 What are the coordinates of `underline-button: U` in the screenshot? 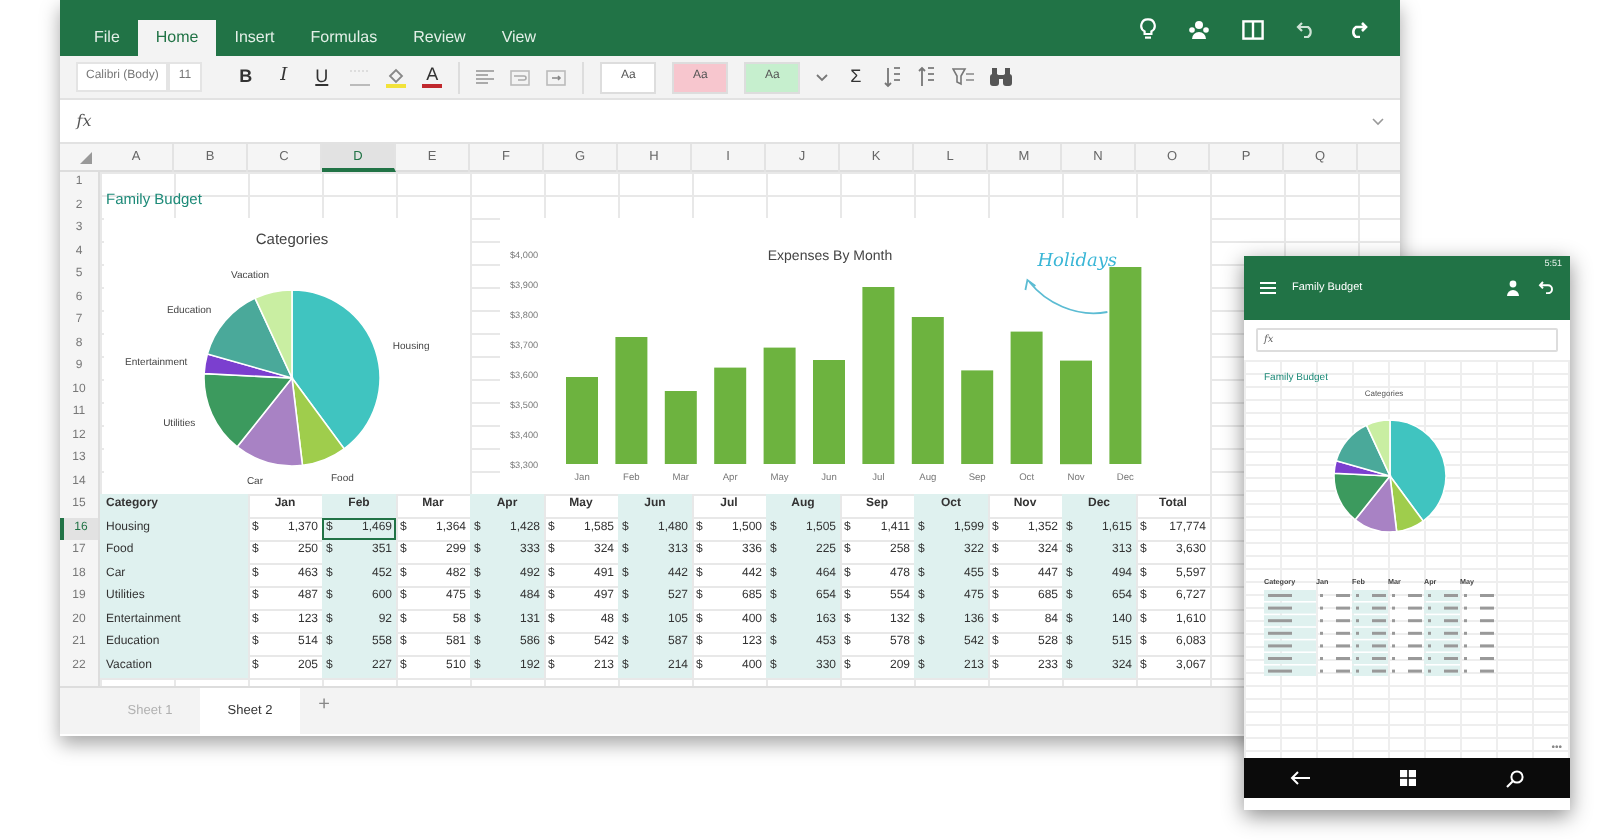 It's located at (322, 77).